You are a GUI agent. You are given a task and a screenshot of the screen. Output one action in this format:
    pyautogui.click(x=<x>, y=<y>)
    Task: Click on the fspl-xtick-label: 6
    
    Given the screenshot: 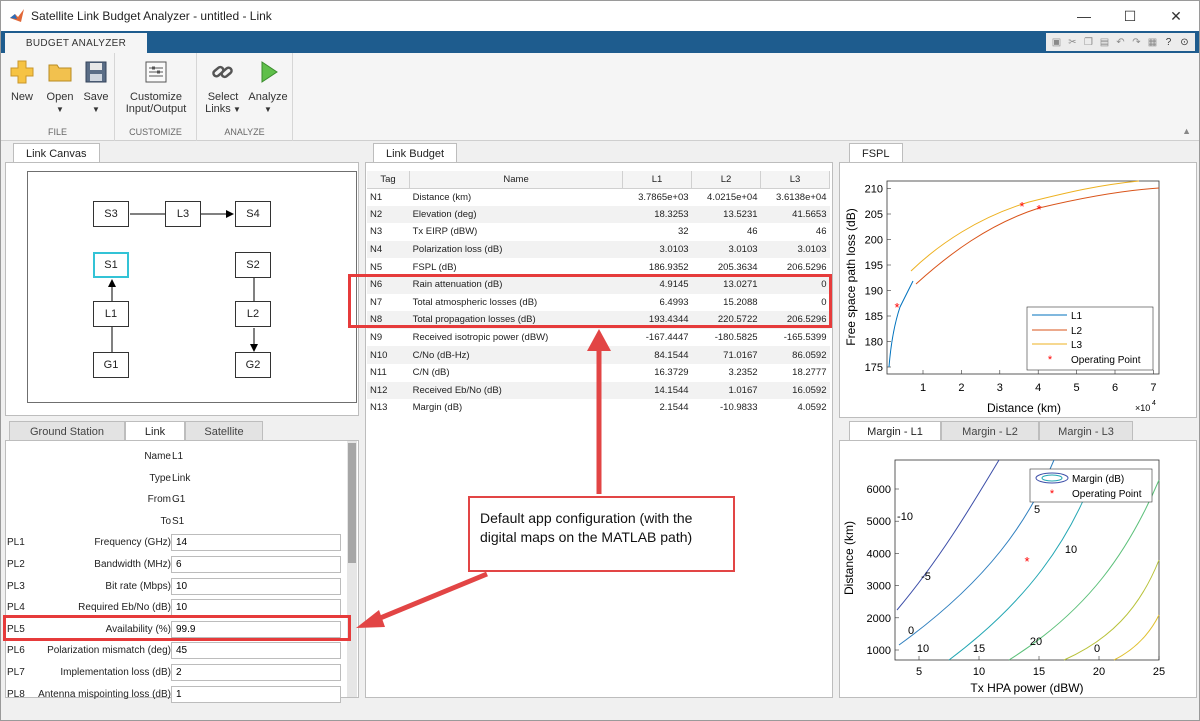 What is the action you would take?
    pyautogui.click(x=1115, y=388)
    